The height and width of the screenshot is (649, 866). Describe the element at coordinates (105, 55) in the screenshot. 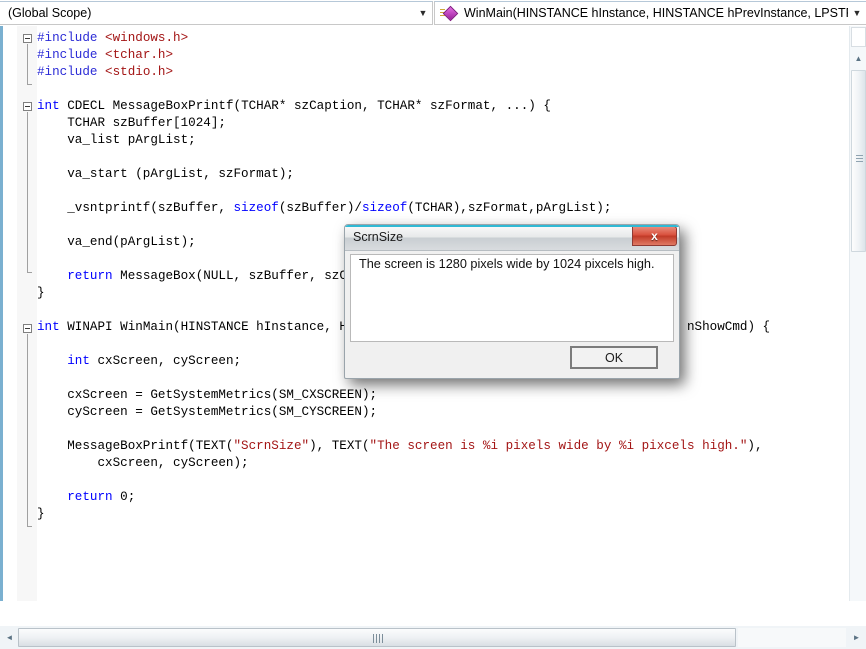

I see `code-line: #include <tchar.h>` at that location.